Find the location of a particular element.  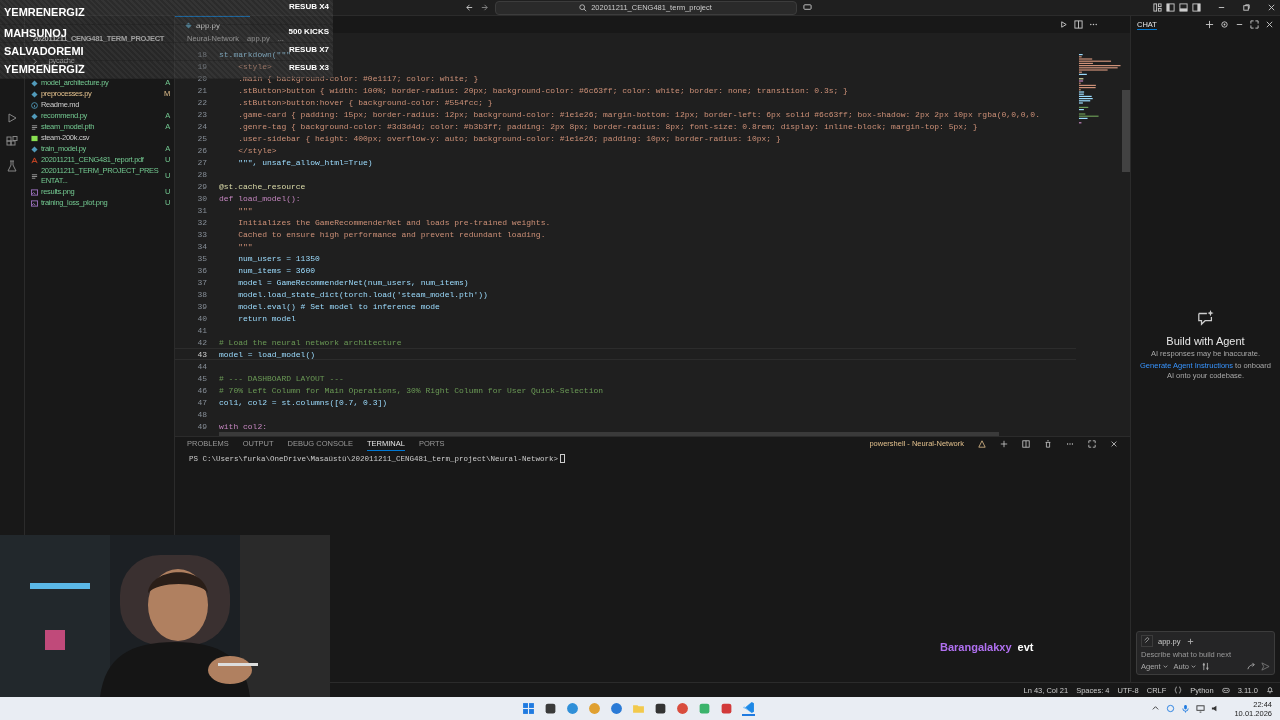

scrollbar-thumb is located at coordinates (1126, 131).